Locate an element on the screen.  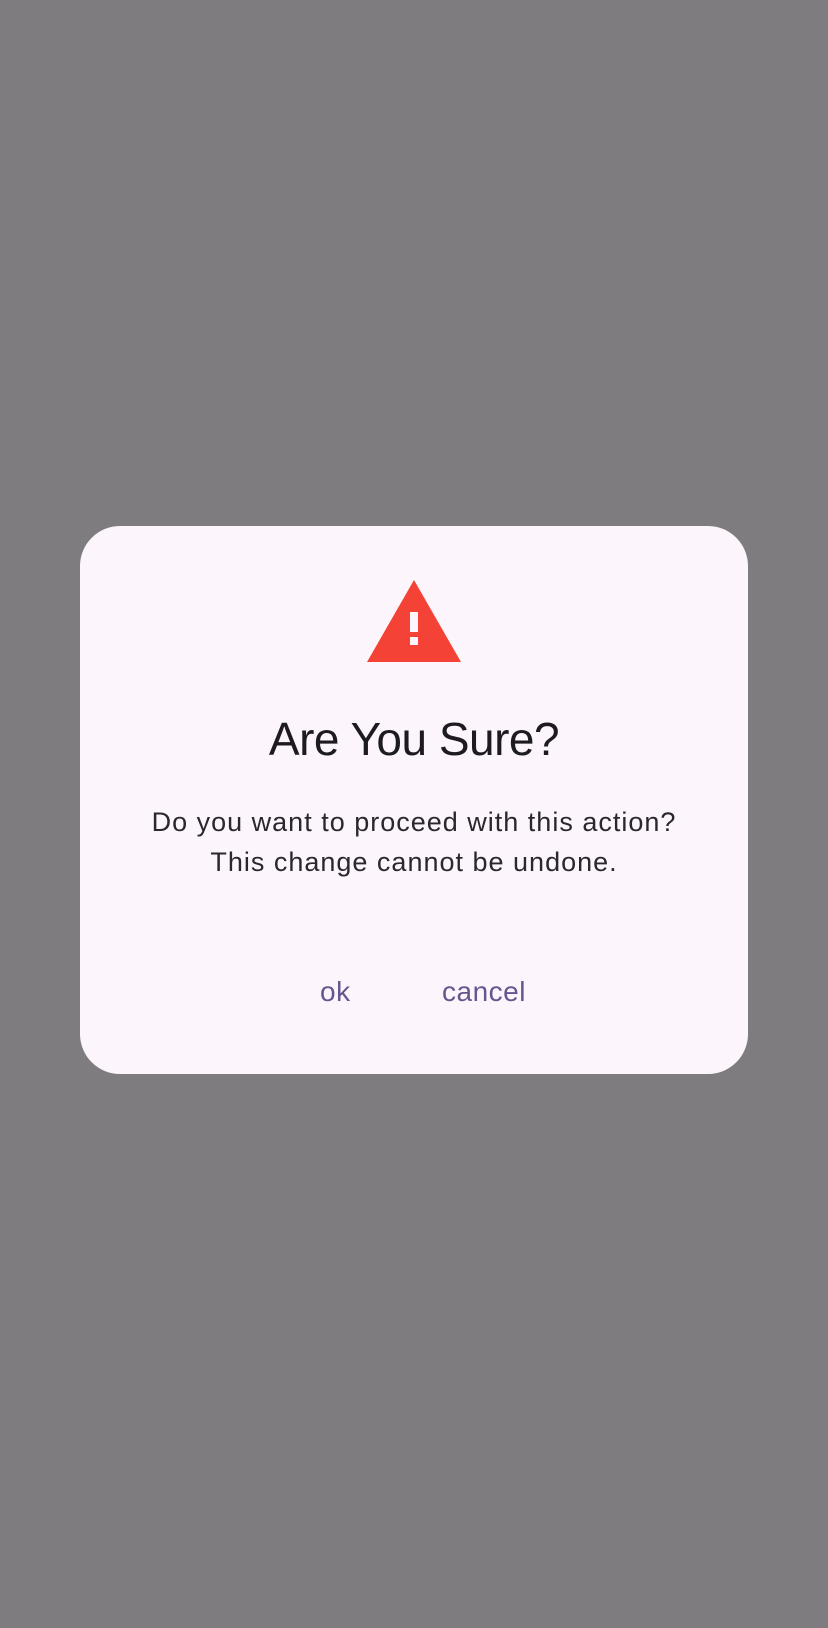
warning-triangle-icon is located at coordinates (414, 621).